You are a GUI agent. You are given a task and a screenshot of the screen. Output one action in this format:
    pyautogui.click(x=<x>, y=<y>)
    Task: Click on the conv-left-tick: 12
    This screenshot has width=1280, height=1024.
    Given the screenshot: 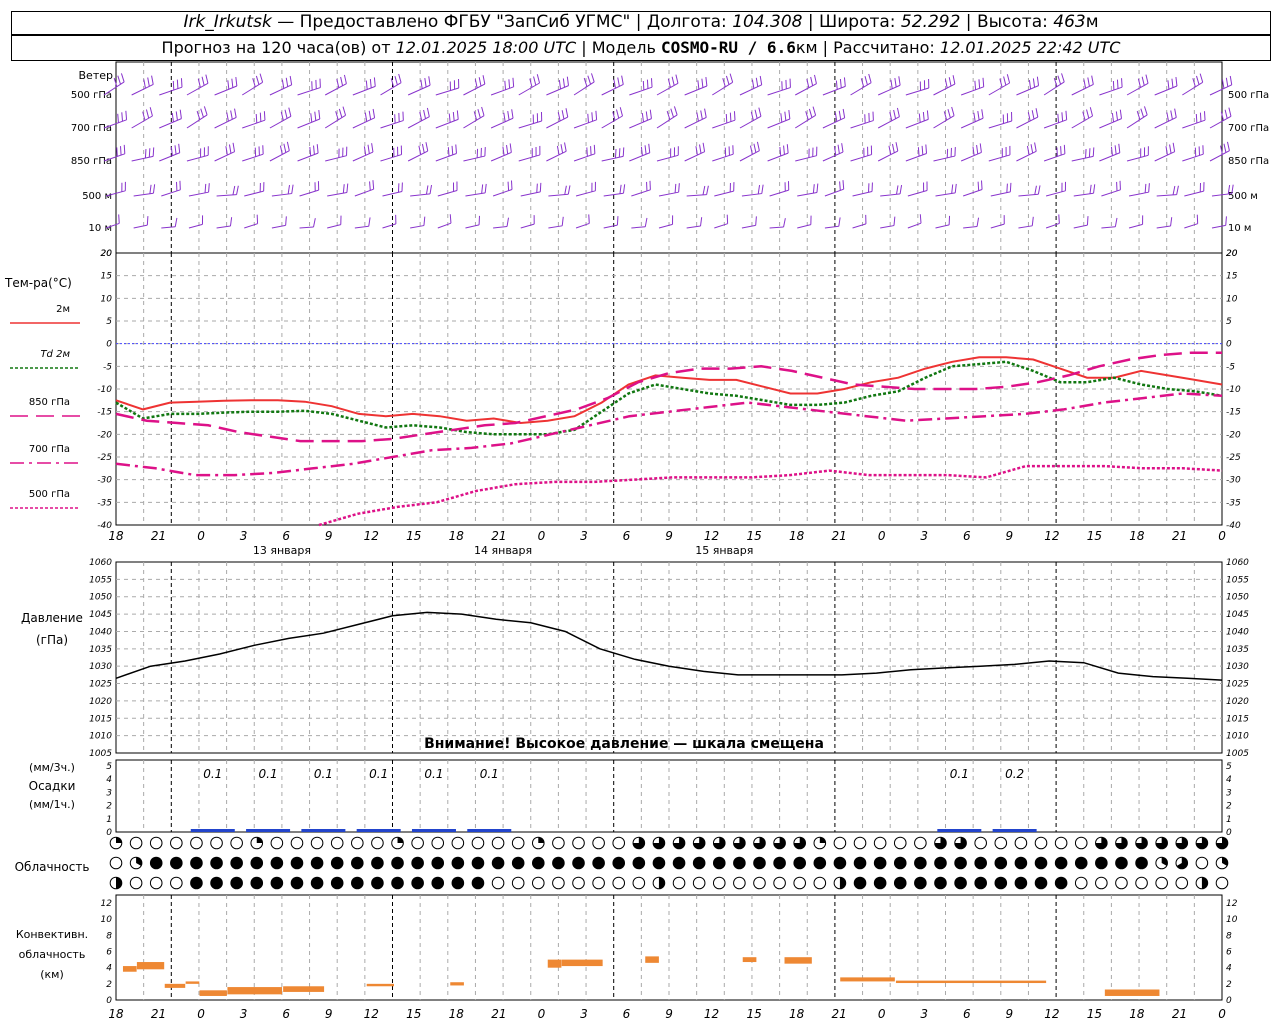 What is the action you would take?
    pyautogui.click(x=107, y=904)
    